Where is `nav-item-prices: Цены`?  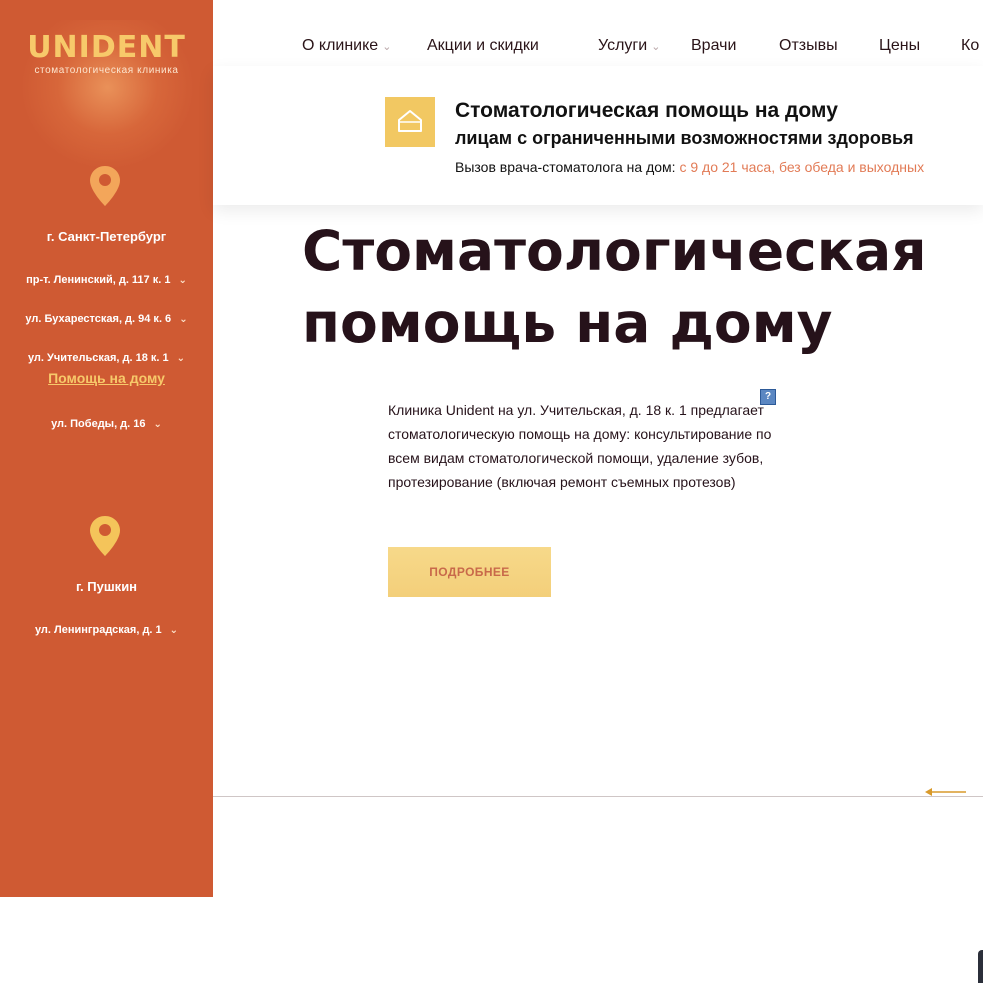 nav-item-prices: Цены is located at coordinates (899, 46).